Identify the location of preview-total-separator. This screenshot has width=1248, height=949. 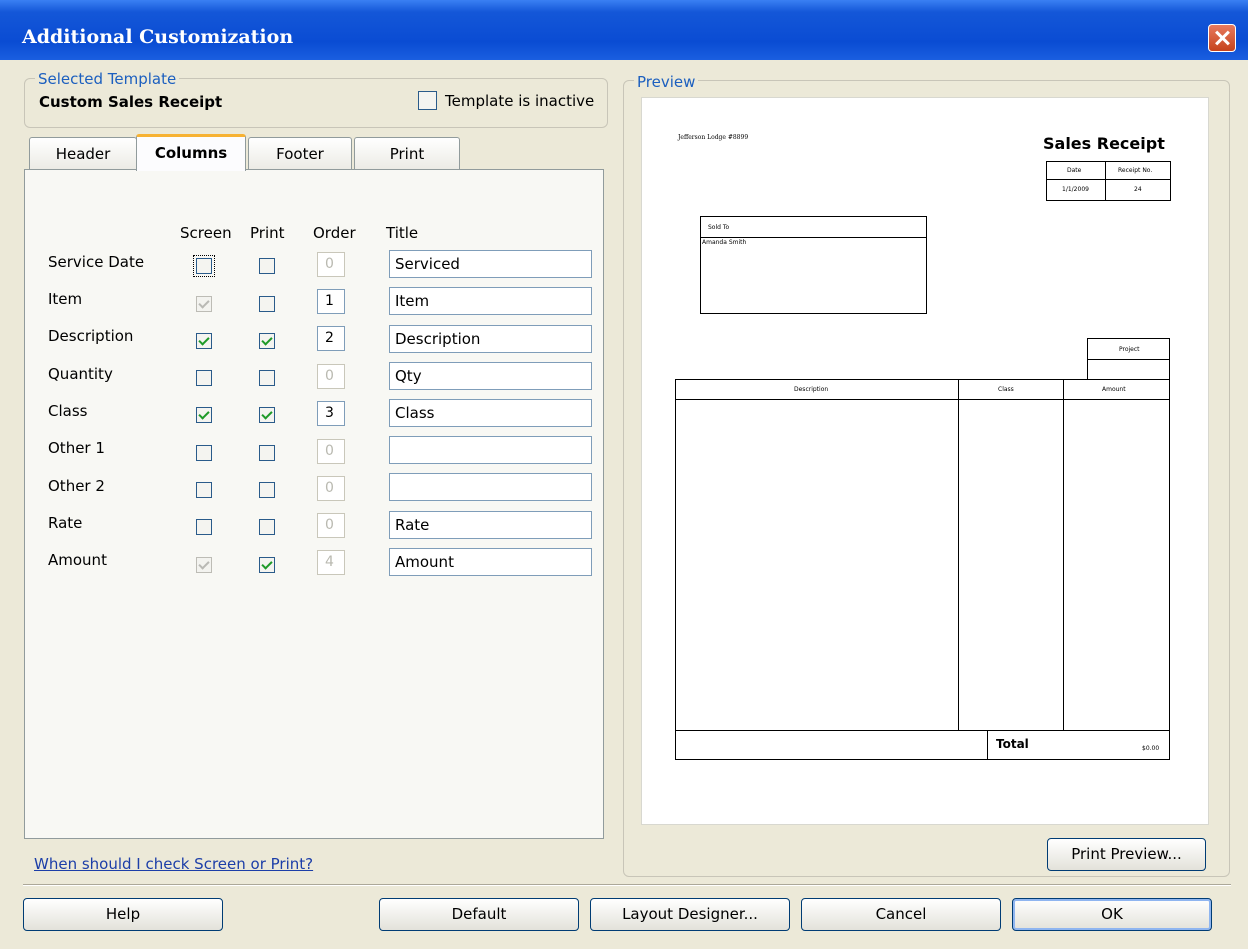
(987, 745).